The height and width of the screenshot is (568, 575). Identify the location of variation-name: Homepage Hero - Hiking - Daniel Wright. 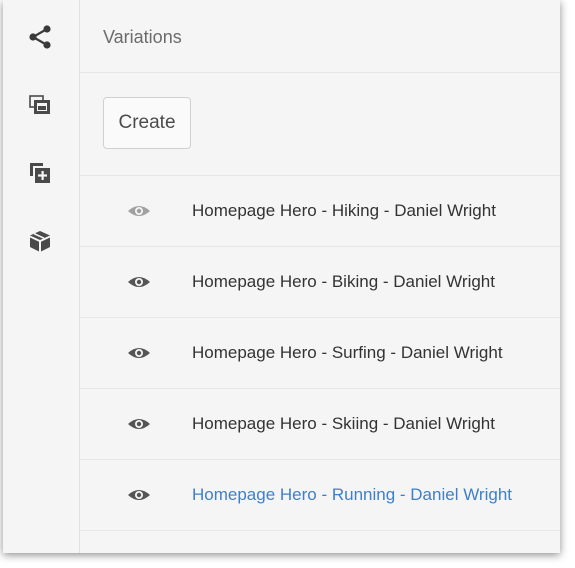
(344, 210).